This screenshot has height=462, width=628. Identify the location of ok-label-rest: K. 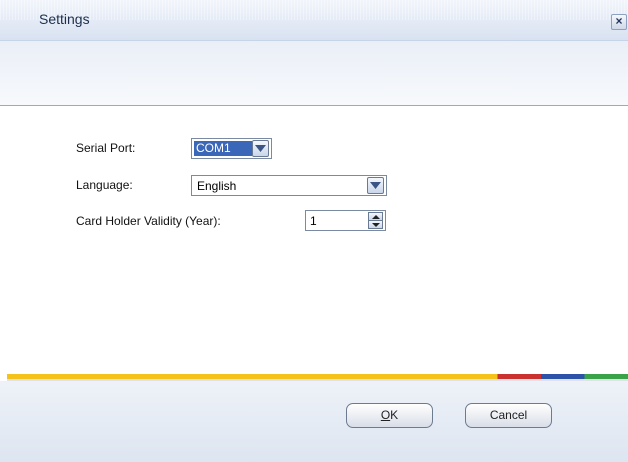
(394, 415).